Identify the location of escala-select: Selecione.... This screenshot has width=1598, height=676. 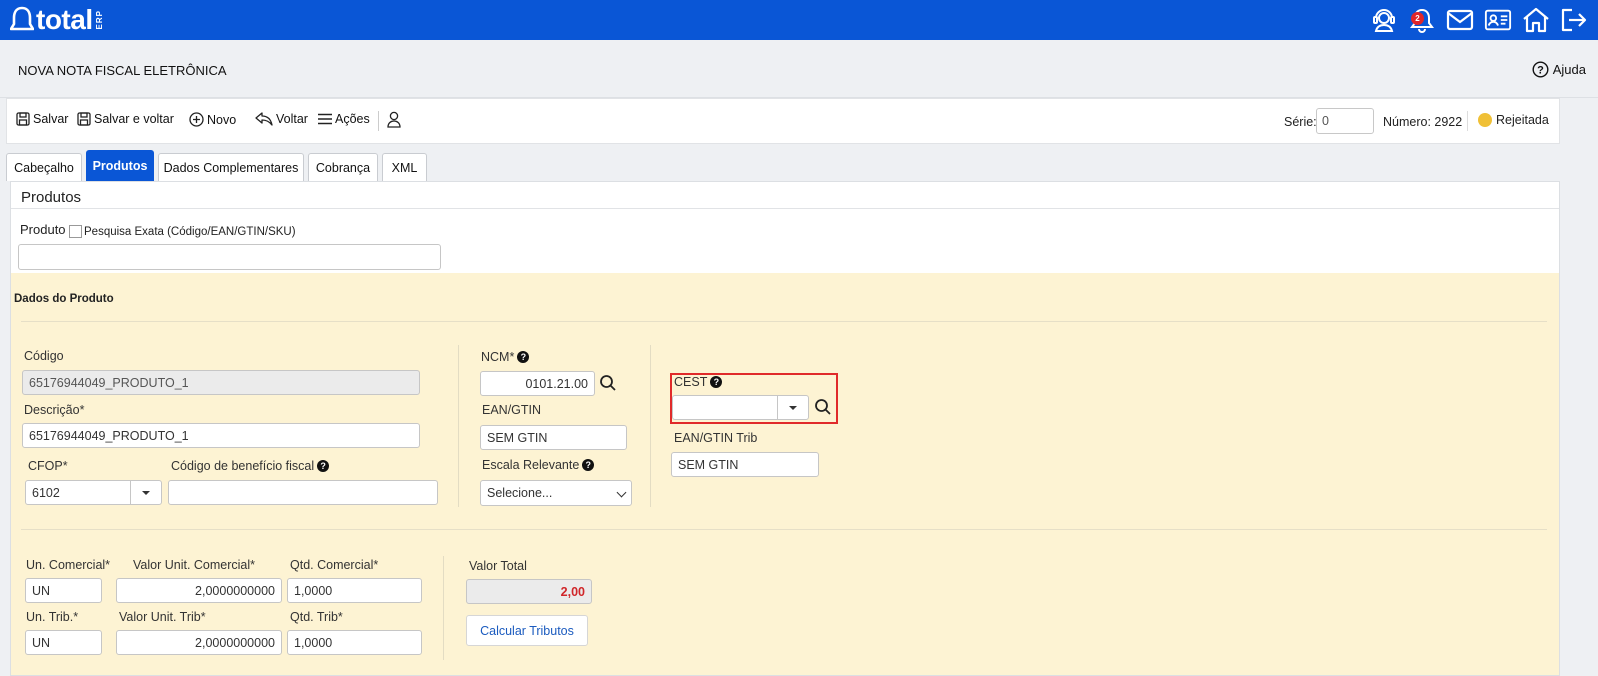
(556, 493).